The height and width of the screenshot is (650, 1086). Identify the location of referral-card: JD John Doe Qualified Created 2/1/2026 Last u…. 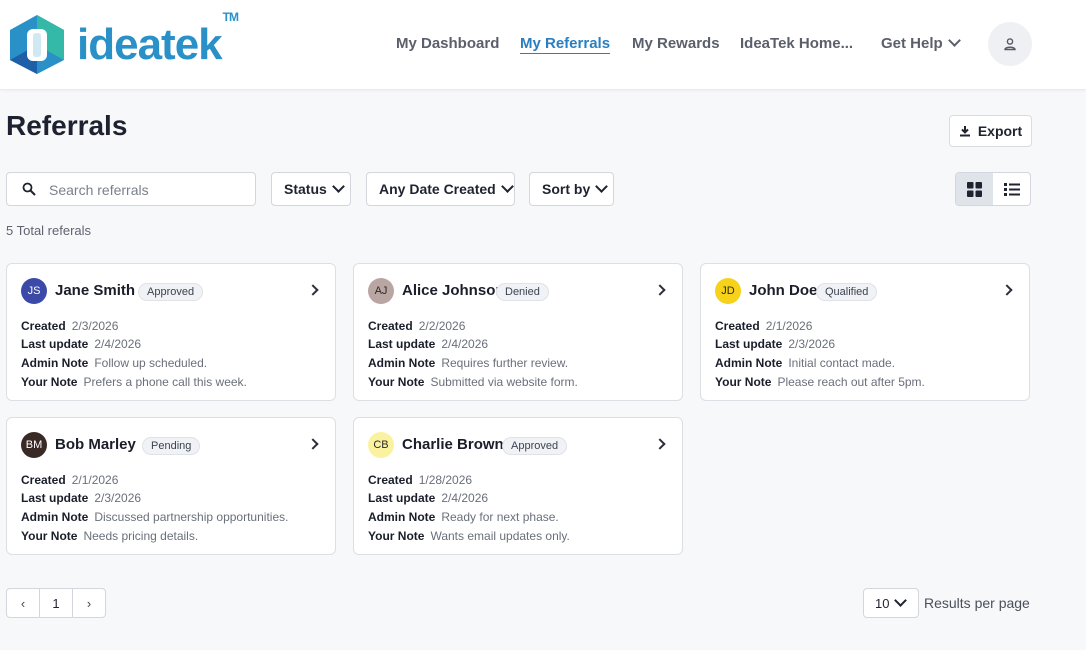
(865, 332).